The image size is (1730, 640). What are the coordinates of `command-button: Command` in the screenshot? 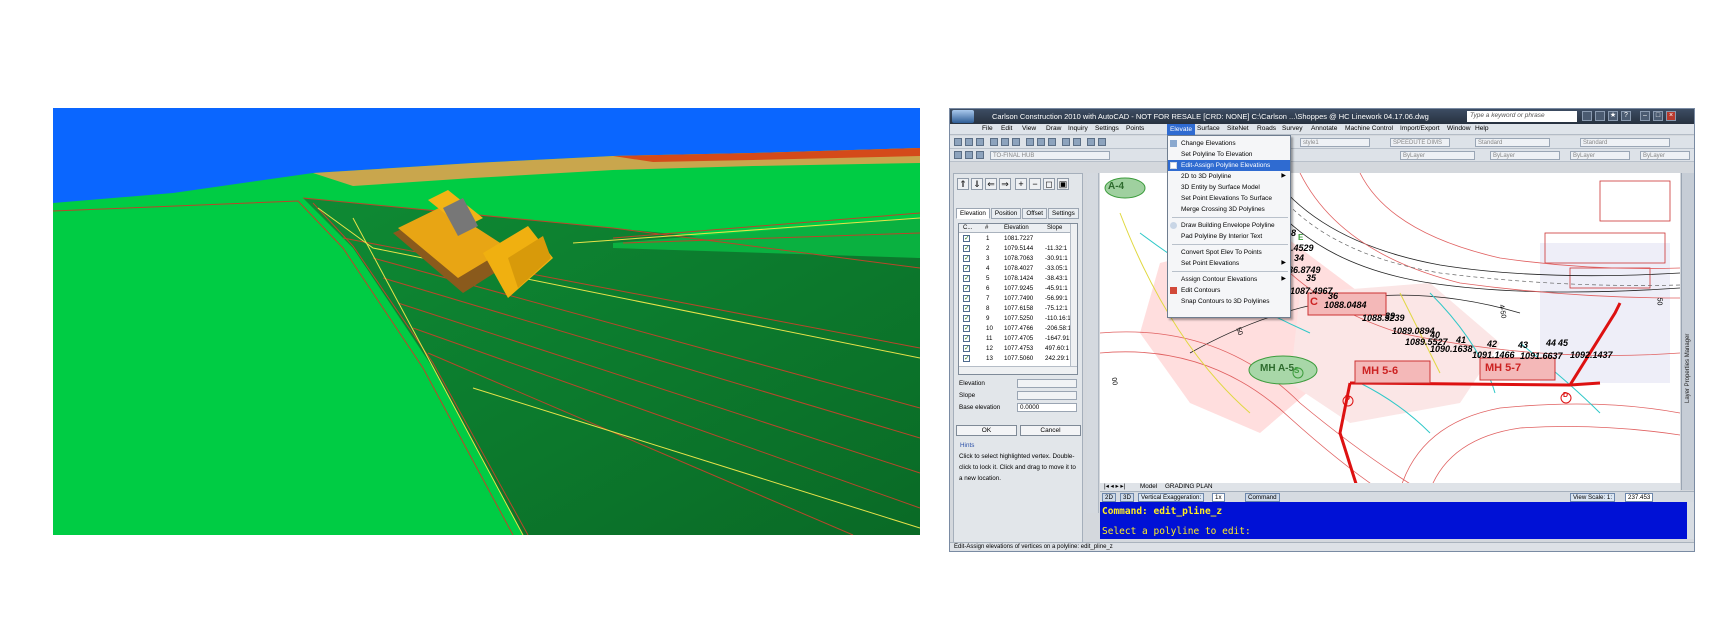 It's located at (1262, 497).